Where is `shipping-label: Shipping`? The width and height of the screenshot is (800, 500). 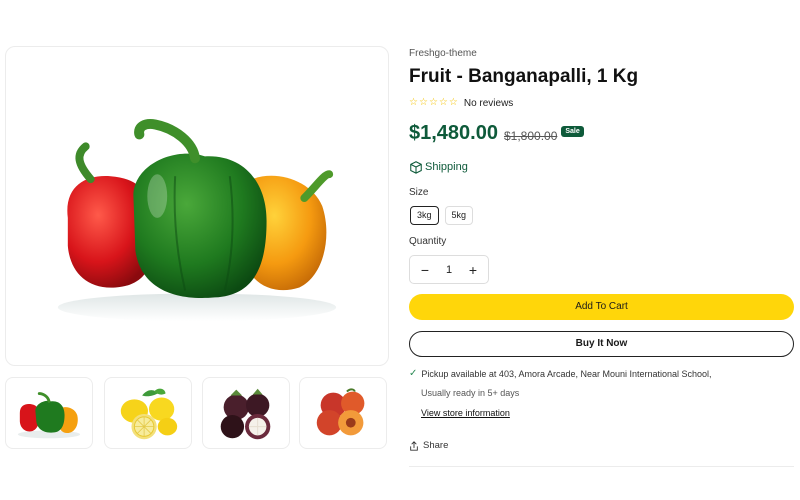
shipping-label: Shipping is located at coordinates (446, 167).